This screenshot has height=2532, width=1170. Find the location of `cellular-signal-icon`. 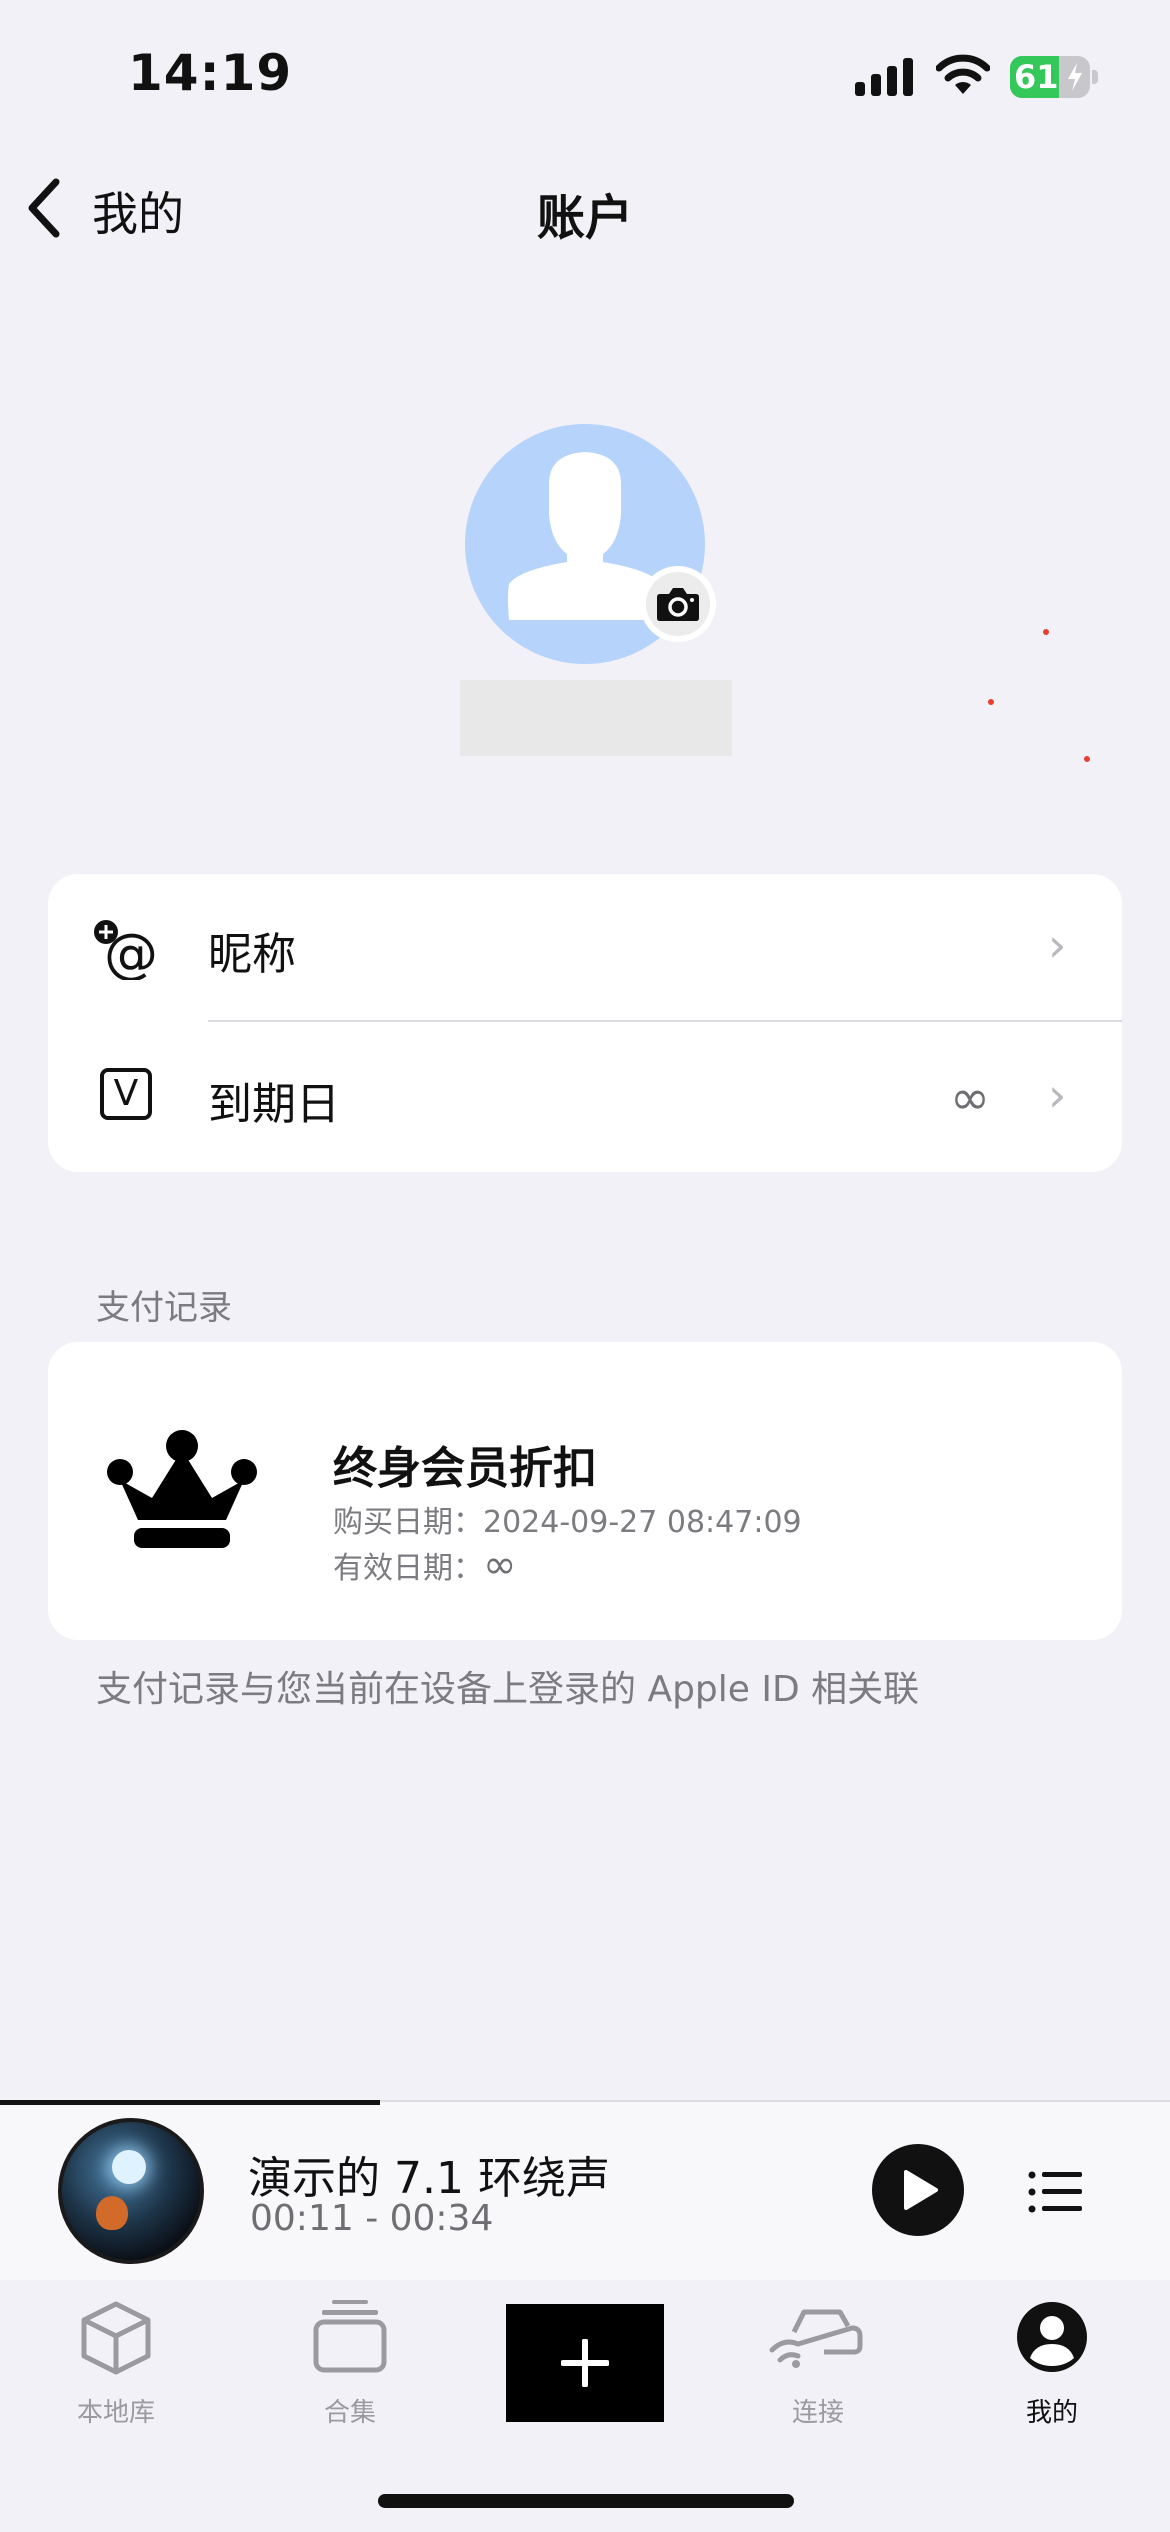

cellular-signal-icon is located at coordinates (885, 76).